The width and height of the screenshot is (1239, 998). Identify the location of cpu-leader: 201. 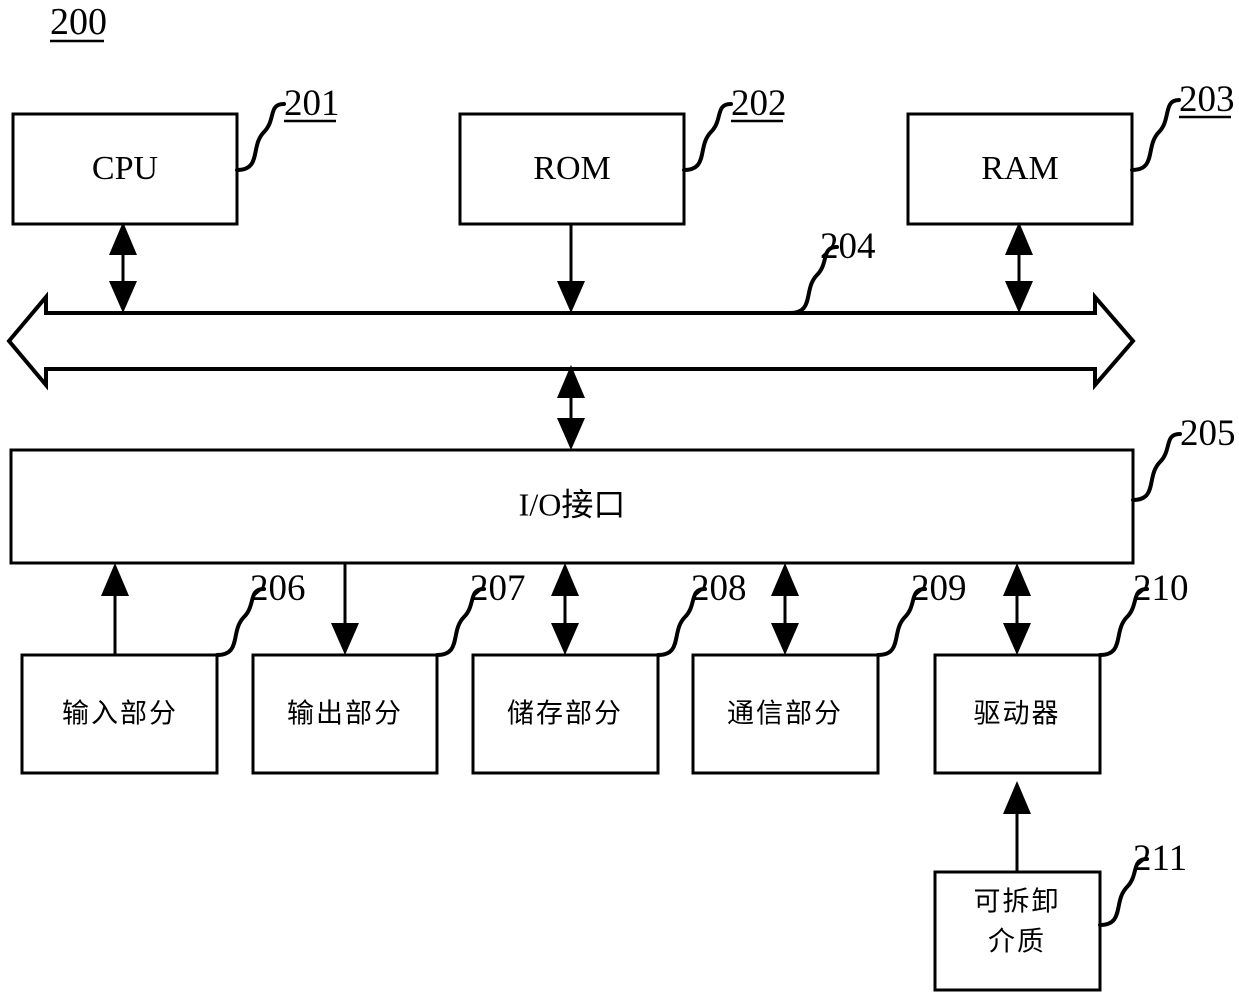
(287, 127).